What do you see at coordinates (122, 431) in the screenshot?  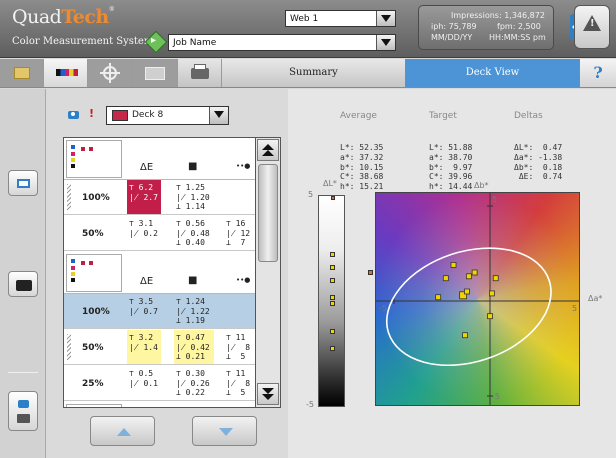 I see `previous-deck-button` at bounding box center [122, 431].